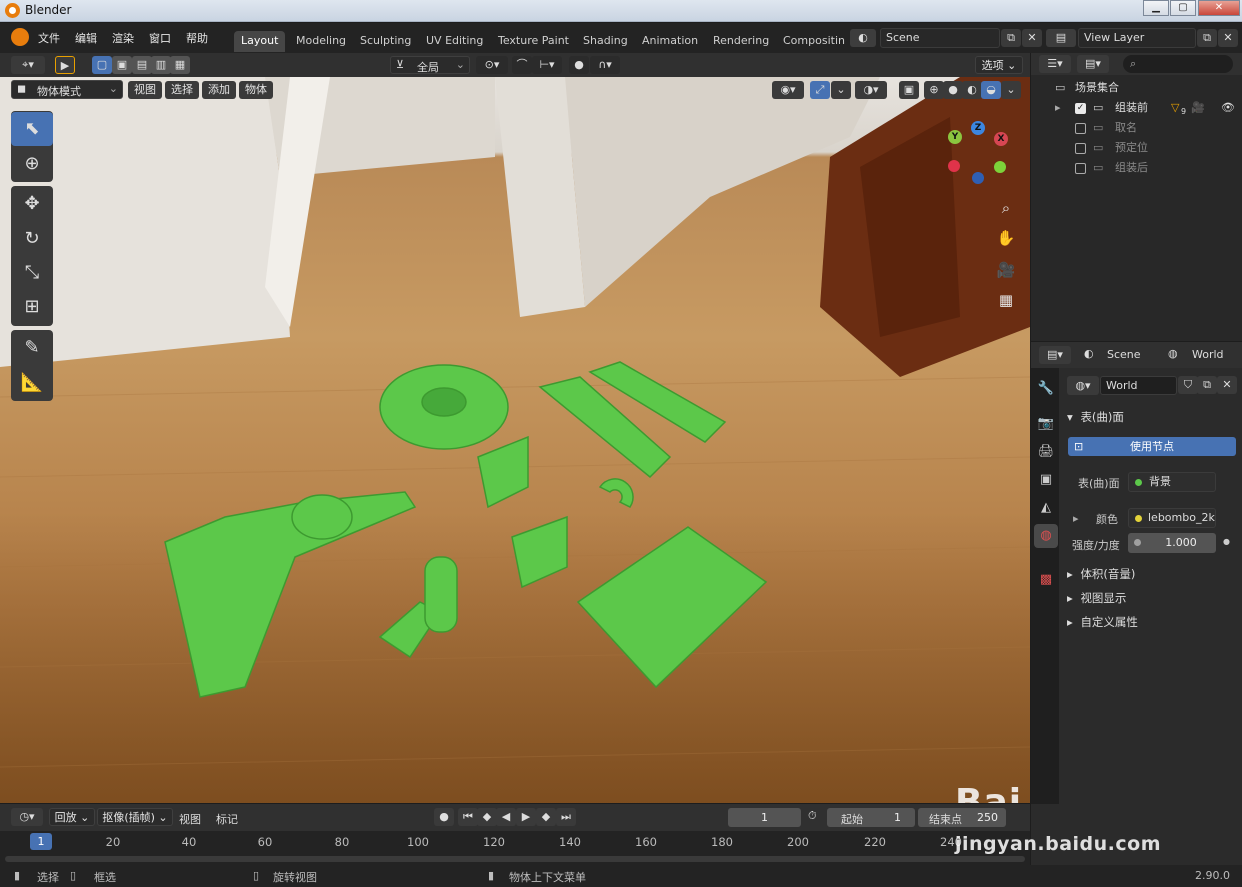 This screenshot has width=1242, height=887. Describe the element at coordinates (160, 38) in the screenshot. I see `menu-window: 窗口` at that location.